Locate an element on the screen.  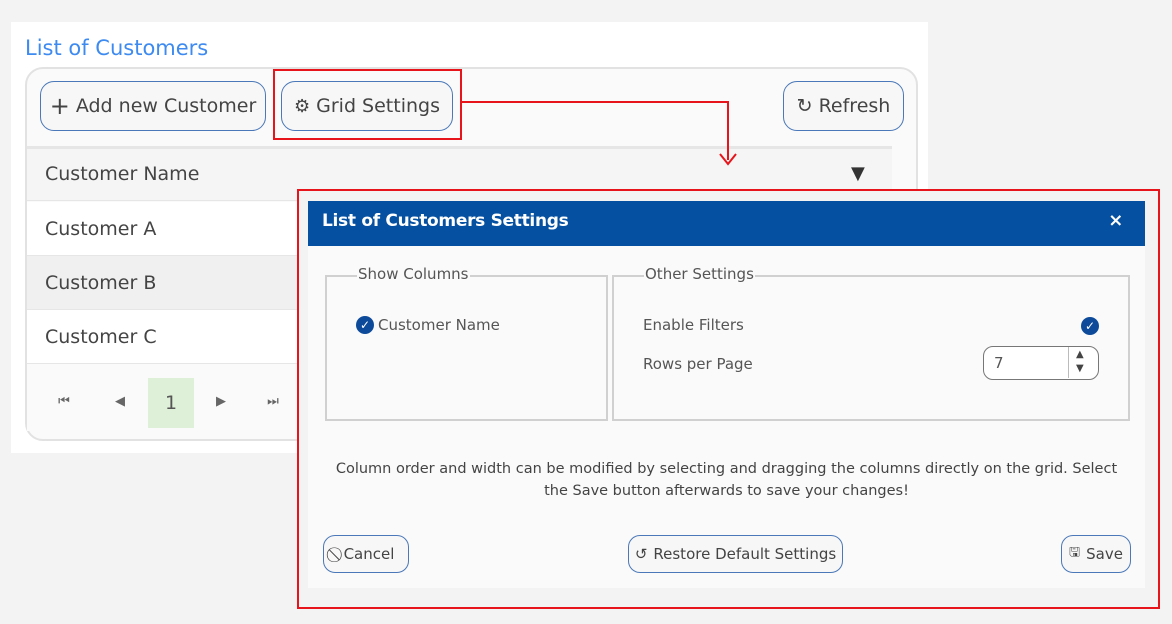
stepper-divider is located at coordinates (1068, 362).